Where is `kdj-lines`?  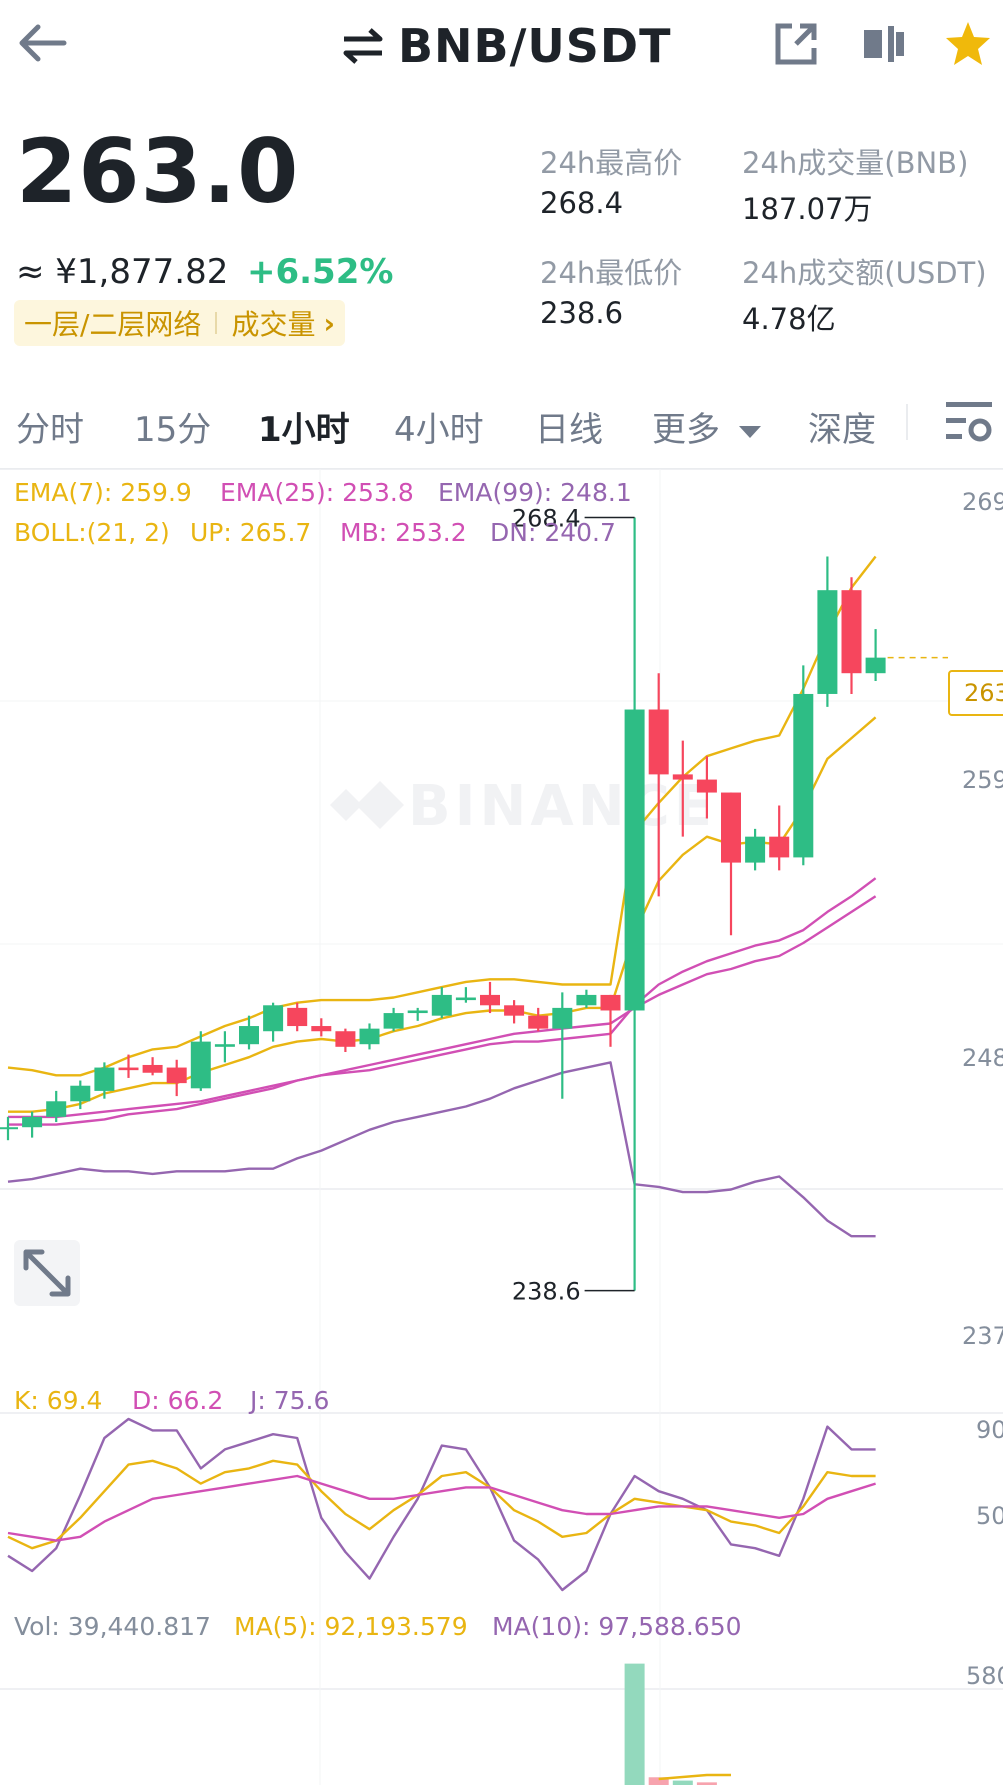 kdj-lines is located at coordinates (441, 1504).